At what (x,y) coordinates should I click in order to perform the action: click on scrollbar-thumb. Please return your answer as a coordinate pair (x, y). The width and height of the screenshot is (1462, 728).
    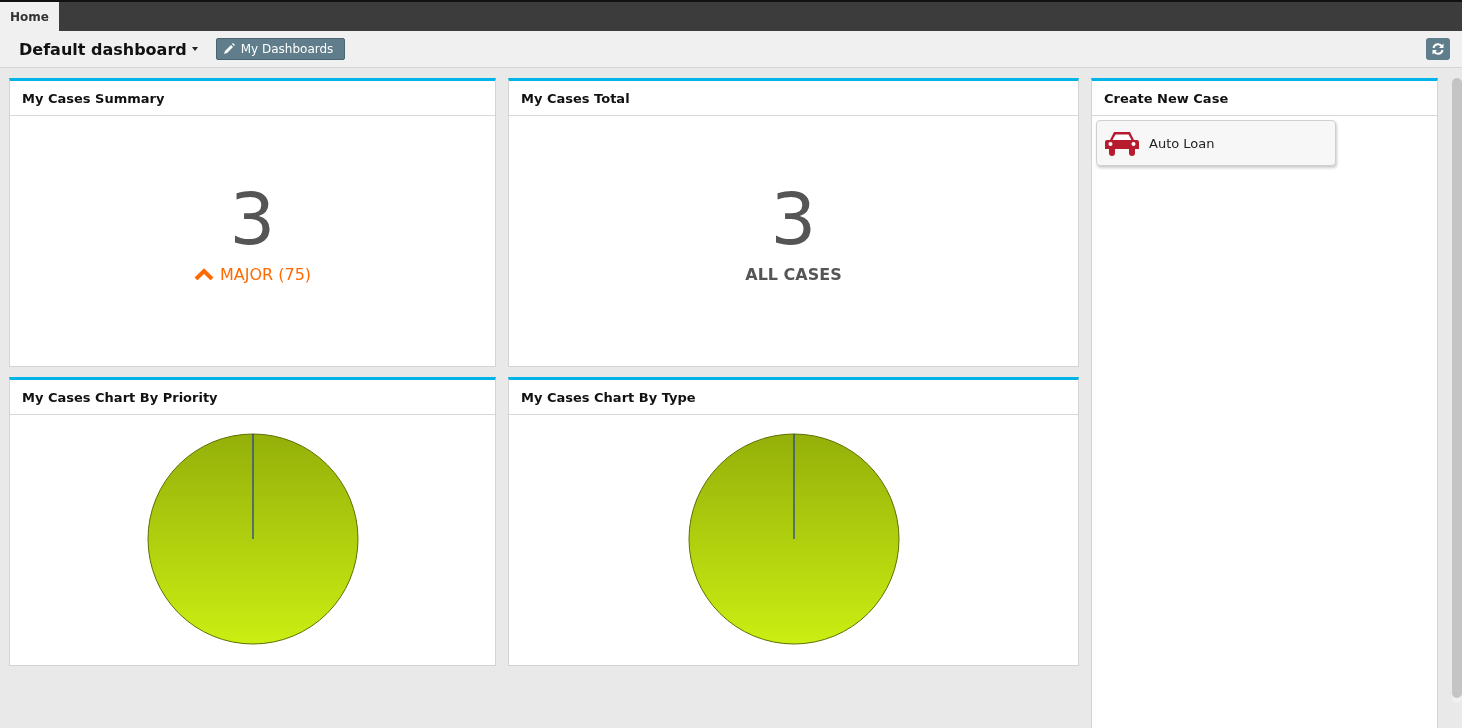
    Looking at the image, I should click on (1457, 388).